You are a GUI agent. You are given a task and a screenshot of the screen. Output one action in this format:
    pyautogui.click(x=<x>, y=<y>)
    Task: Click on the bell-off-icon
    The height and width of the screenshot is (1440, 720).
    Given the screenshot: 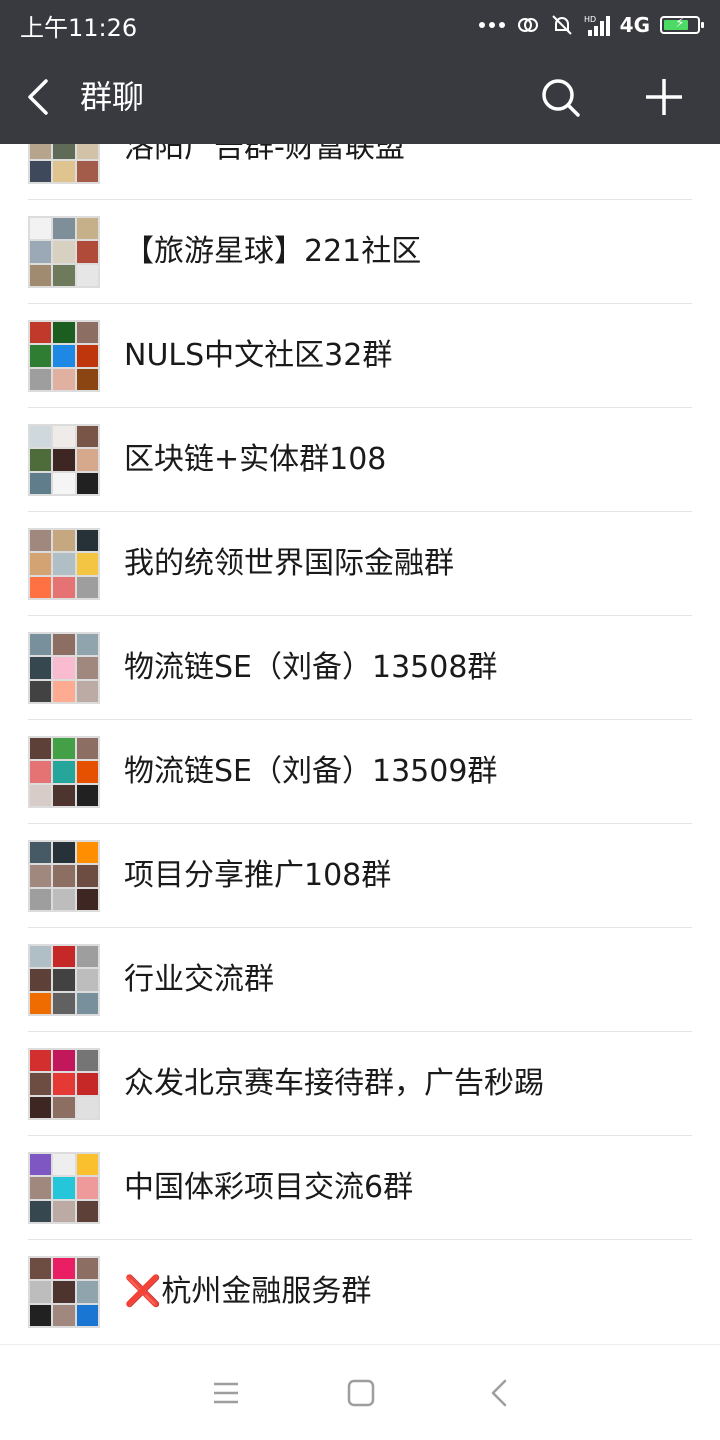 What is the action you would take?
    pyautogui.click(x=561, y=25)
    